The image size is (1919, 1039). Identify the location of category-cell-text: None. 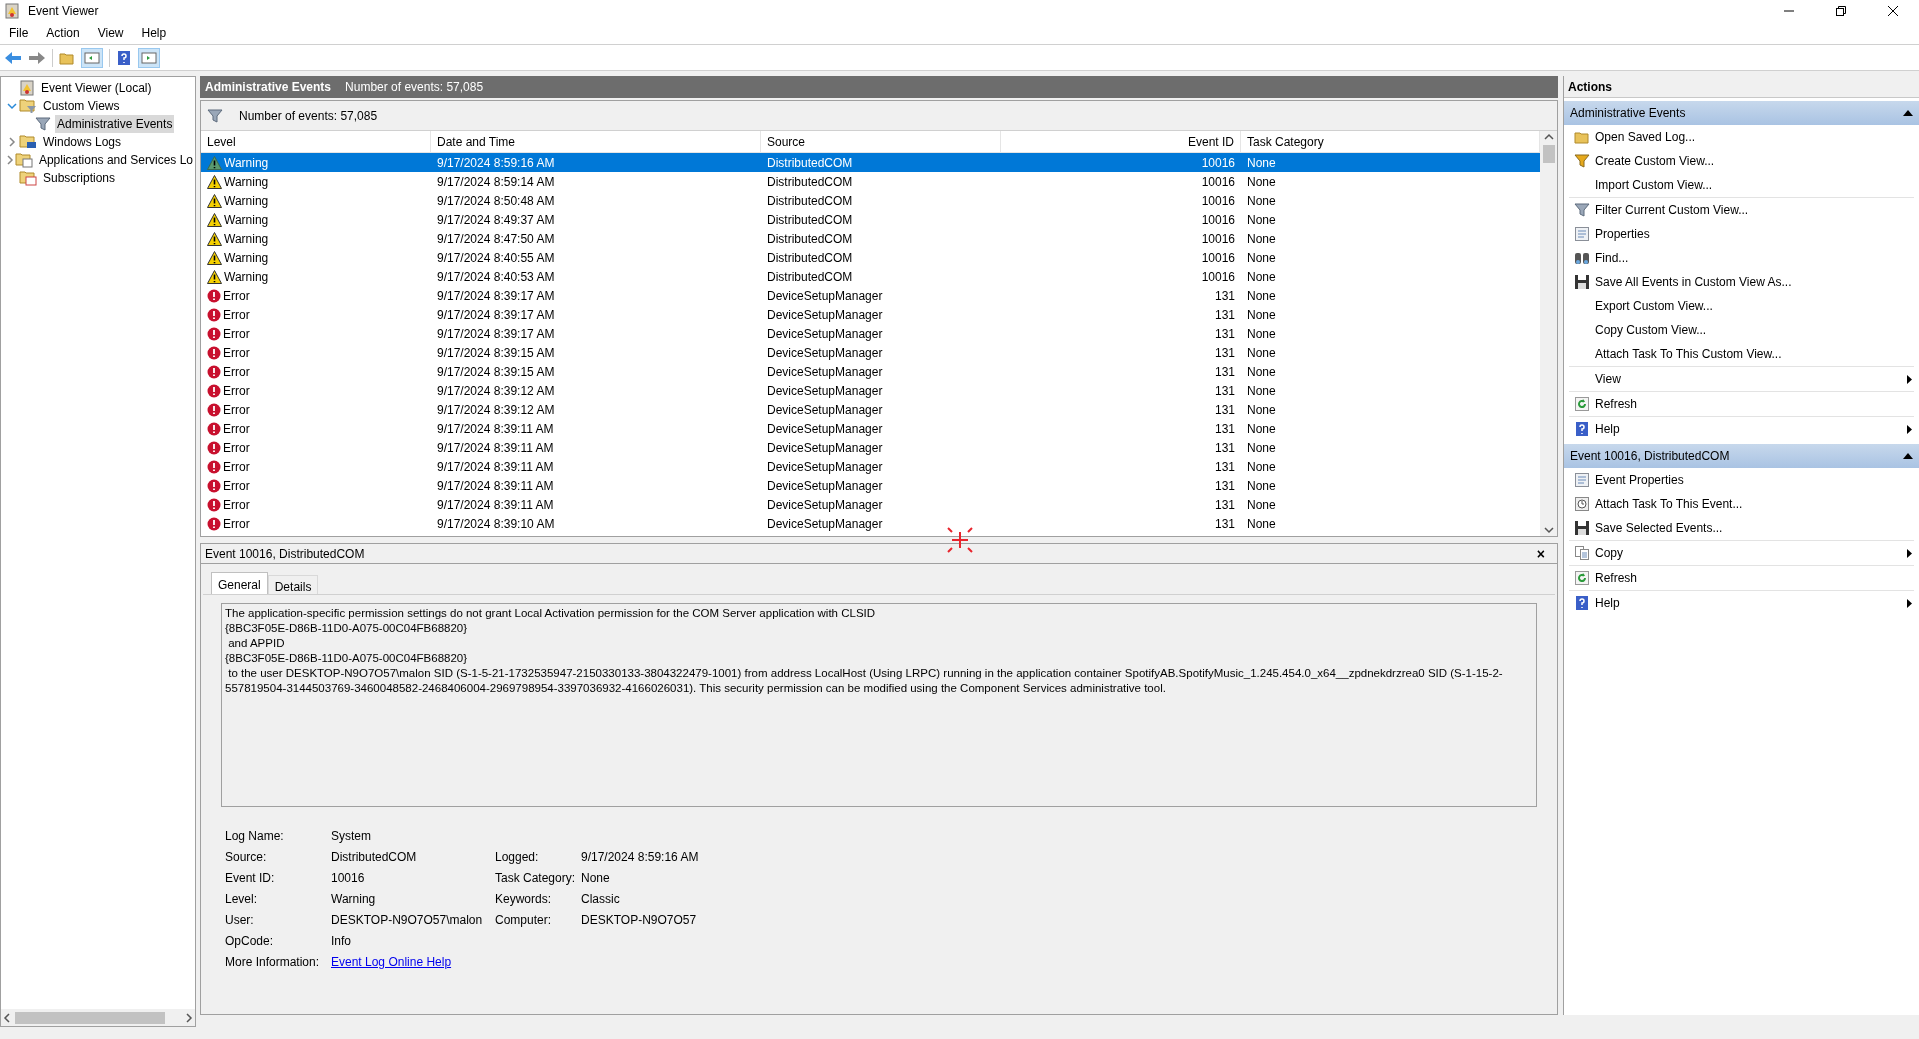
(1261, 372).